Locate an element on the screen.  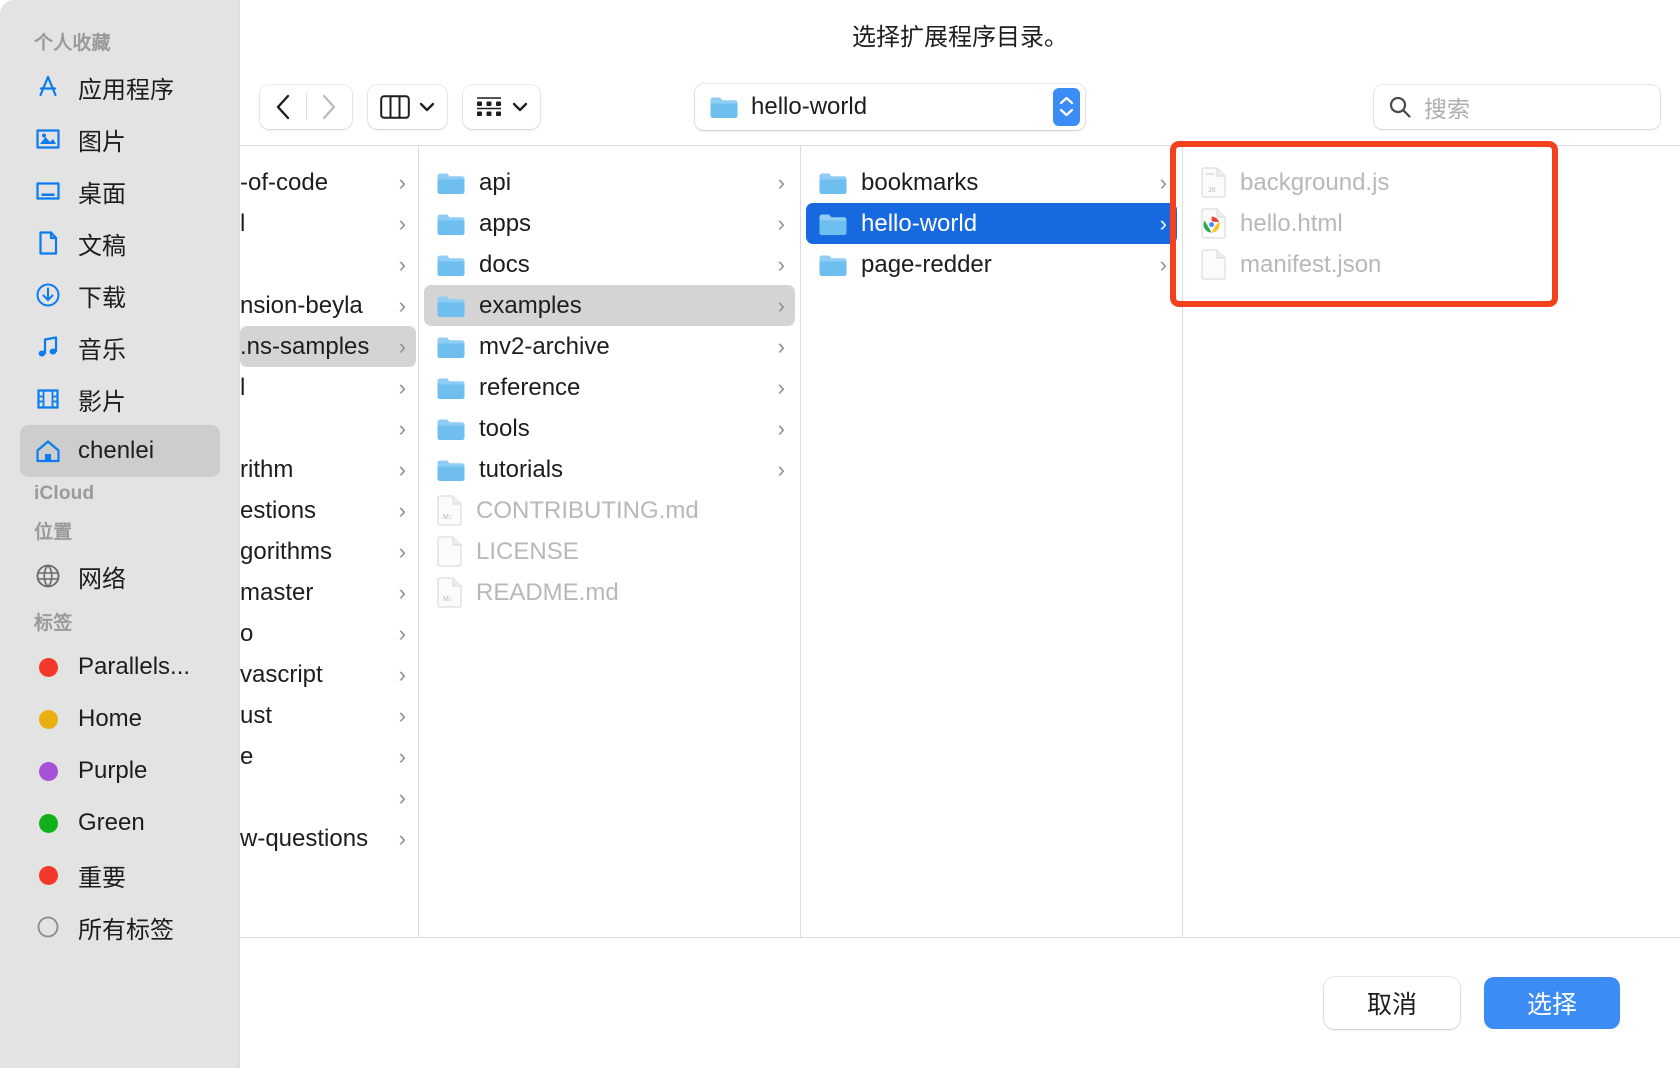
column-row-label: apps is located at coordinates (505, 223).